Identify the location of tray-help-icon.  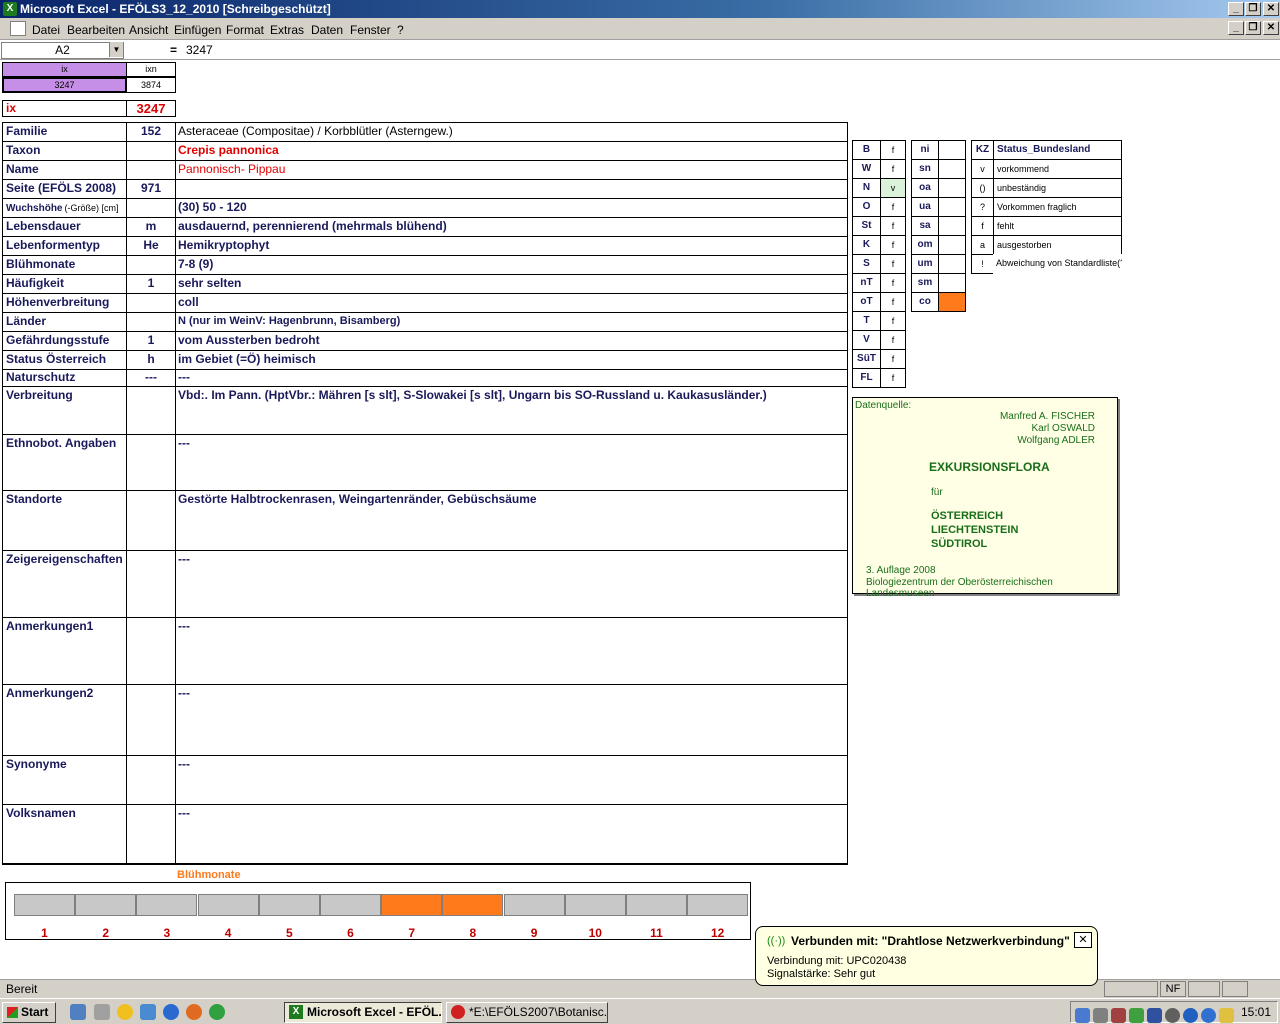
(1208, 1015).